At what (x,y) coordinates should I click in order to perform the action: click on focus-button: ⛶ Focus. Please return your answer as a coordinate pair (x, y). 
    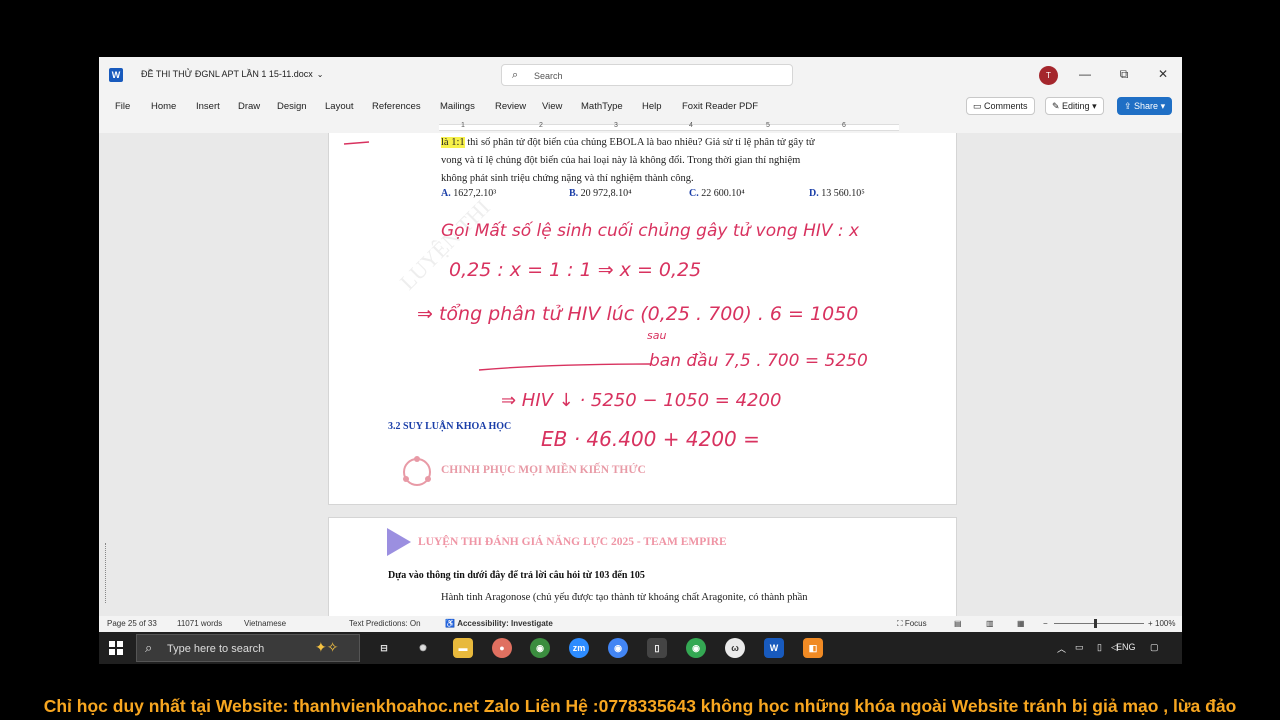
    Looking at the image, I should click on (912, 624).